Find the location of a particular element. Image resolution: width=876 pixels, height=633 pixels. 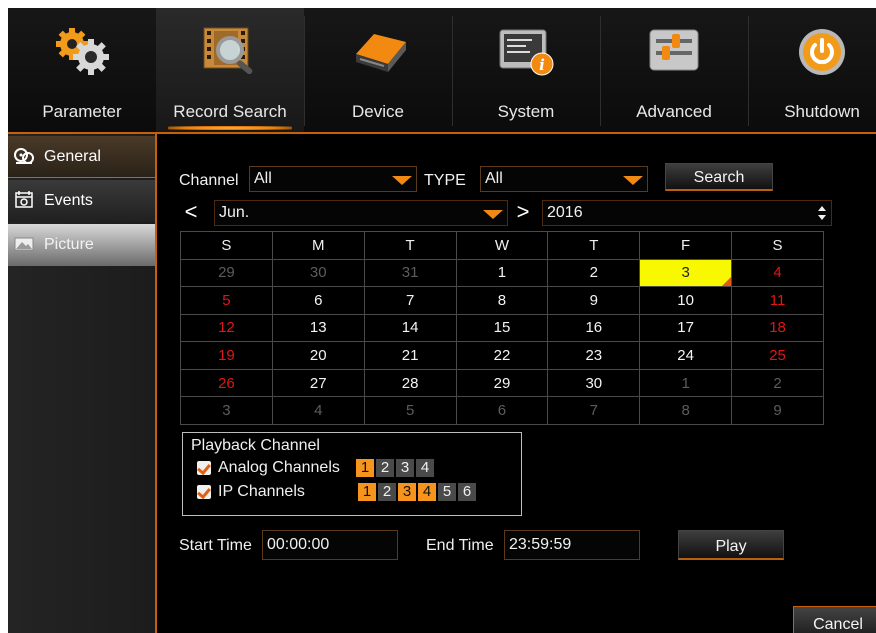

channel-label: Channel is located at coordinates (209, 180).